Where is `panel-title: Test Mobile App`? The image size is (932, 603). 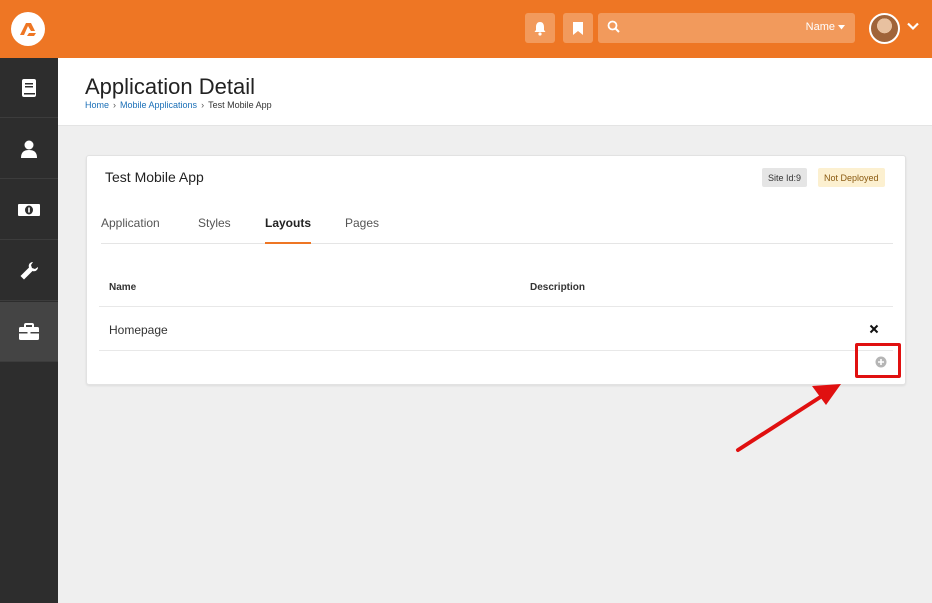 panel-title: Test Mobile App is located at coordinates (154, 177).